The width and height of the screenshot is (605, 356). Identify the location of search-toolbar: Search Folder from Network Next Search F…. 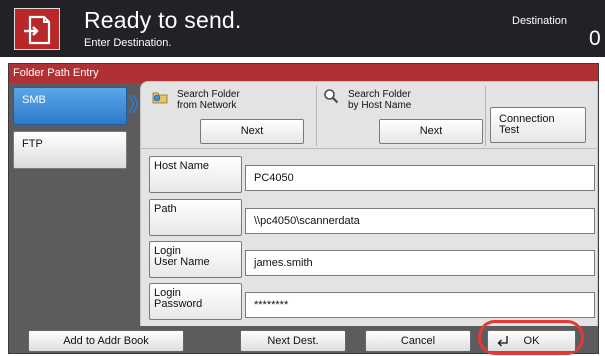
(369, 115).